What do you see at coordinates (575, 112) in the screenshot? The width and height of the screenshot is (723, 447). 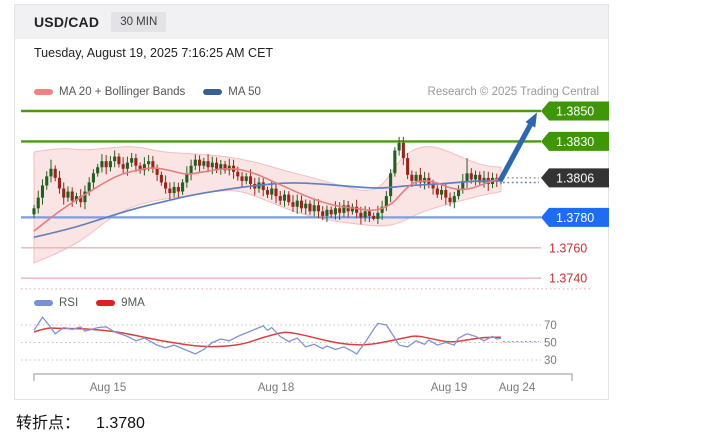 I see `svg-text: 1.3850` at bounding box center [575, 112].